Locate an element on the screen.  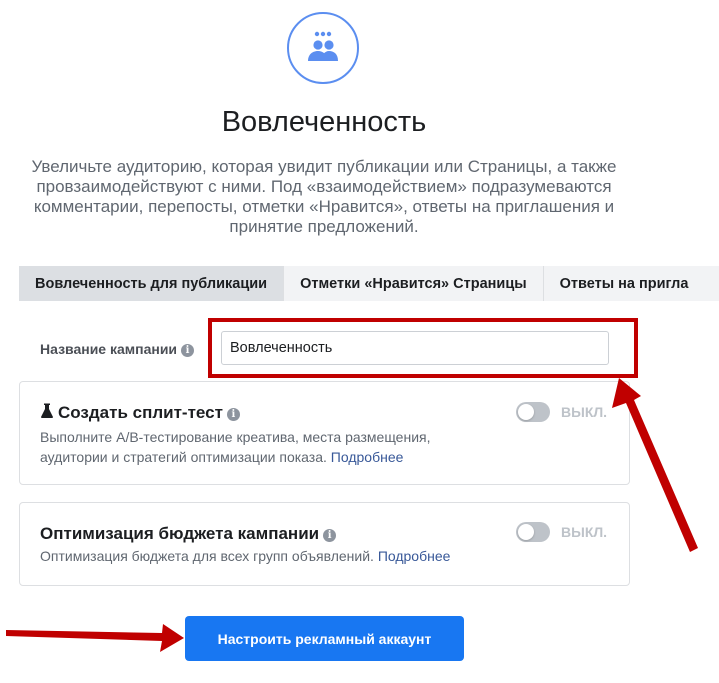
flask-icon is located at coordinates (47, 410).